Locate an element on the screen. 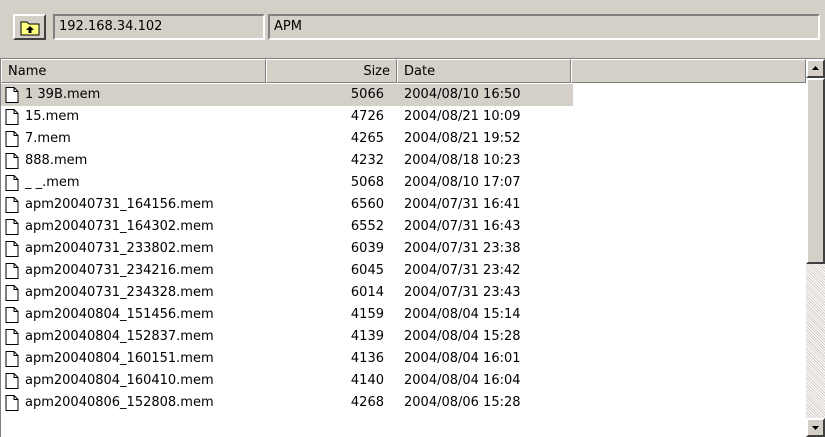  file-name: apm20040731_234216.mem is located at coordinates (119, 270).